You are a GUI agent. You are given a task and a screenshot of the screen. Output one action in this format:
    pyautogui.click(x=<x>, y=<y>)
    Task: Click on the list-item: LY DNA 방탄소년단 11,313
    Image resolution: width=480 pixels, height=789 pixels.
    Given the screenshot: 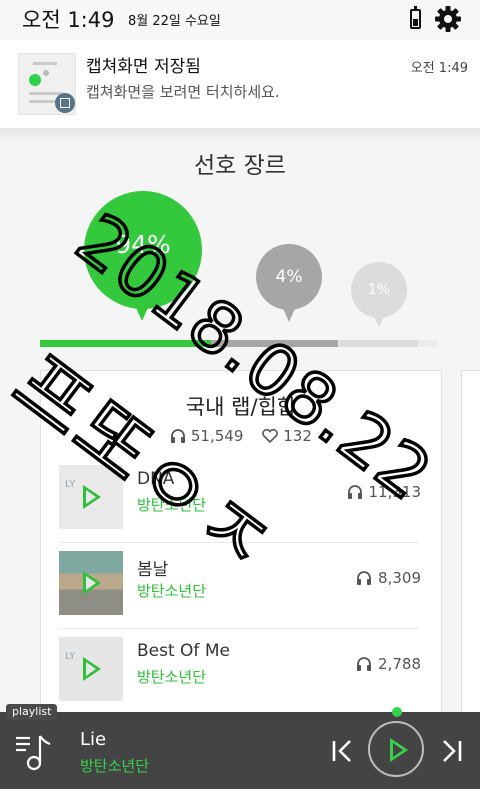 What is the action you would take?
    pyautogui.click(x=240, y=500)
    